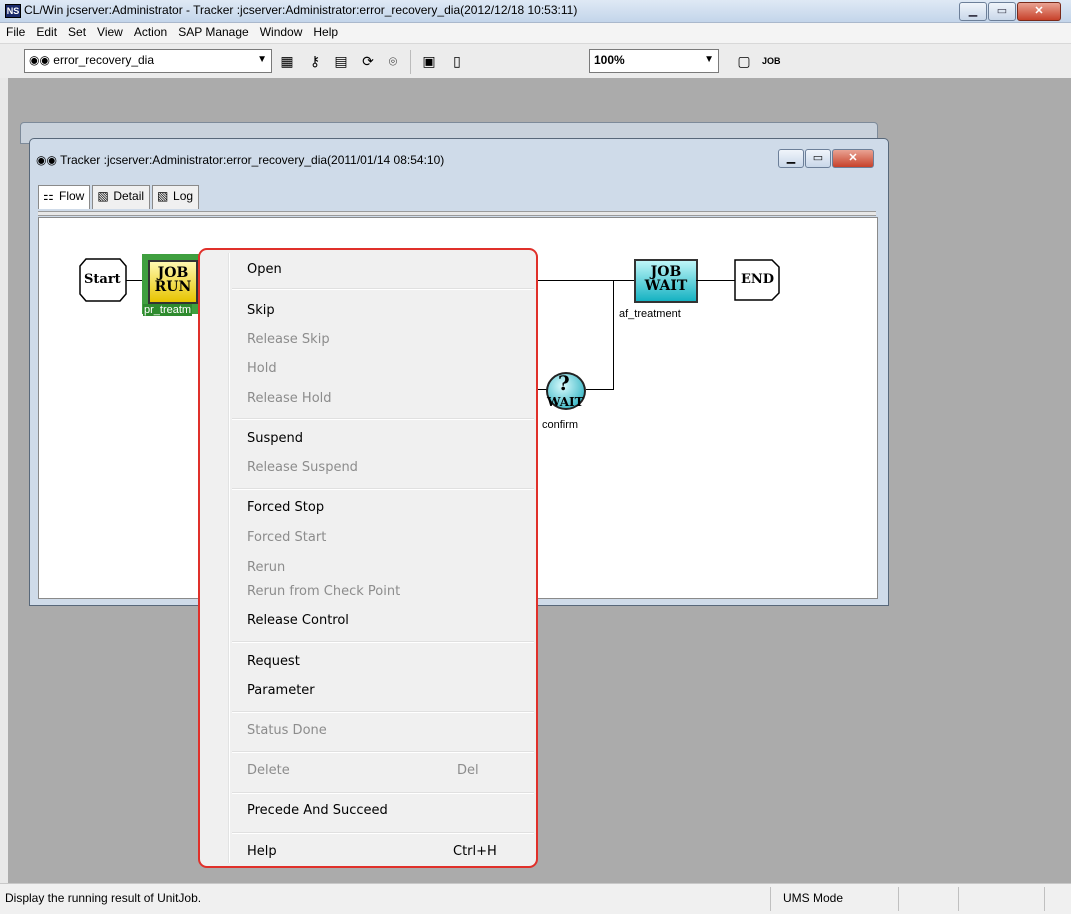 This screenshot has height=914, width=1071. I want to click on job-run-node: JOB RUN, so click(173, 282).